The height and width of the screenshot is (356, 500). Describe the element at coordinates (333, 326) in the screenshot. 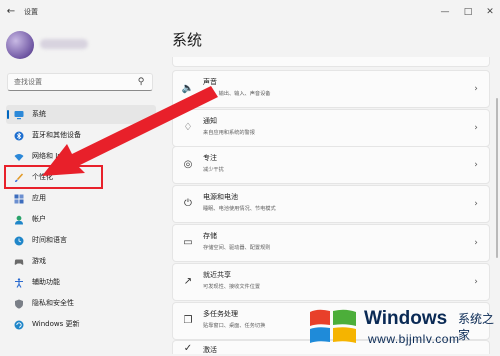

I see `windows-logo` at that location.